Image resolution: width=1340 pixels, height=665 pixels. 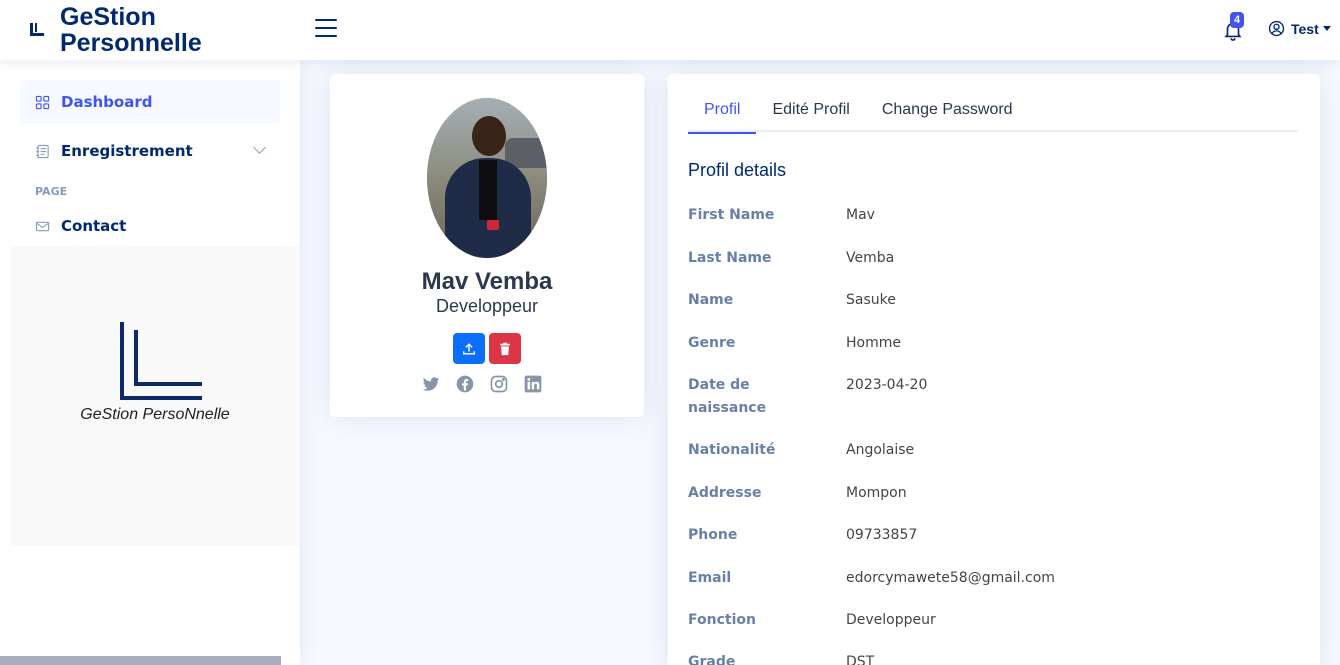 What do you see at coordinates (94, 226) in the screenshot?
I see `sidebar-item-label: Contact` at bounding box center [94, 226].